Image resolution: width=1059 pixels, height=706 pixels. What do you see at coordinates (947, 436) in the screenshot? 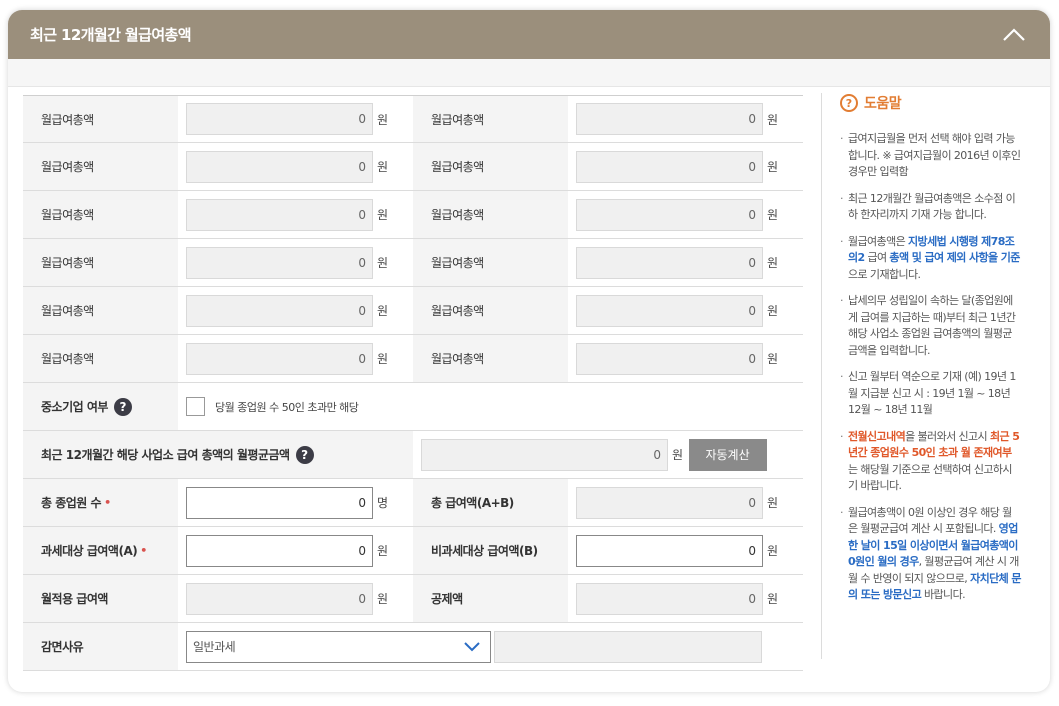
I see `help-text: 을 불러와서 신고시` at bounding box center [947, 436].